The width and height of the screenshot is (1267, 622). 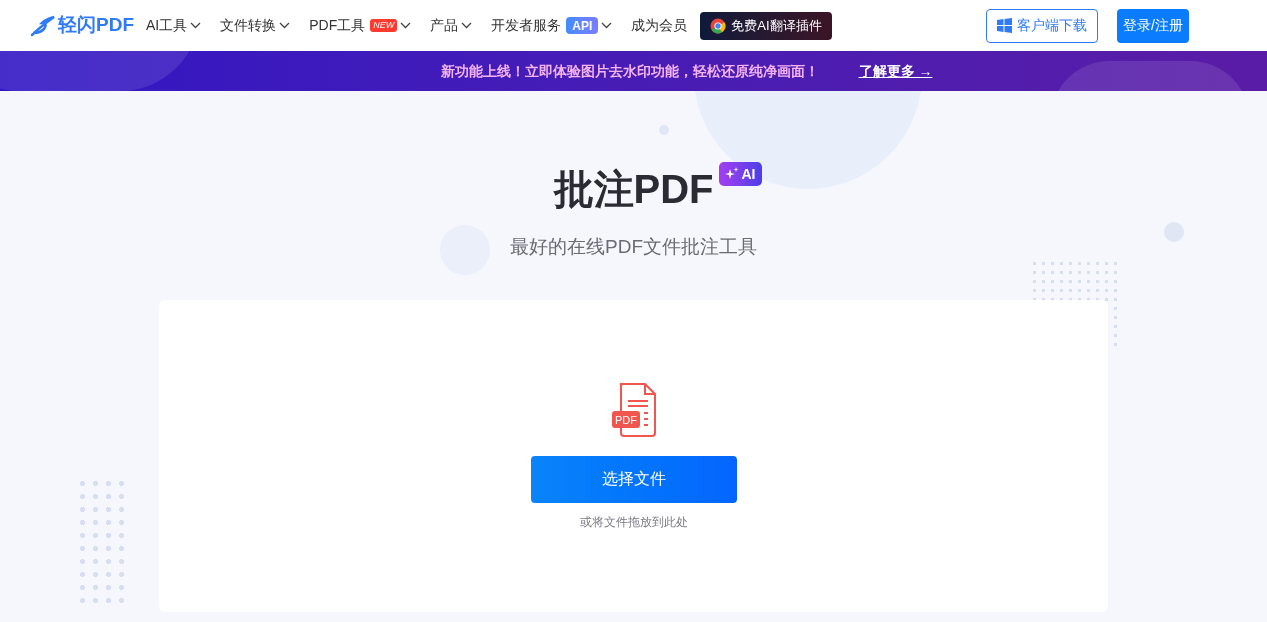 What do you see at coordinates (451, 25) in the screenshot?
I see `nav-item: 产品` at bounding box center [451, 25].